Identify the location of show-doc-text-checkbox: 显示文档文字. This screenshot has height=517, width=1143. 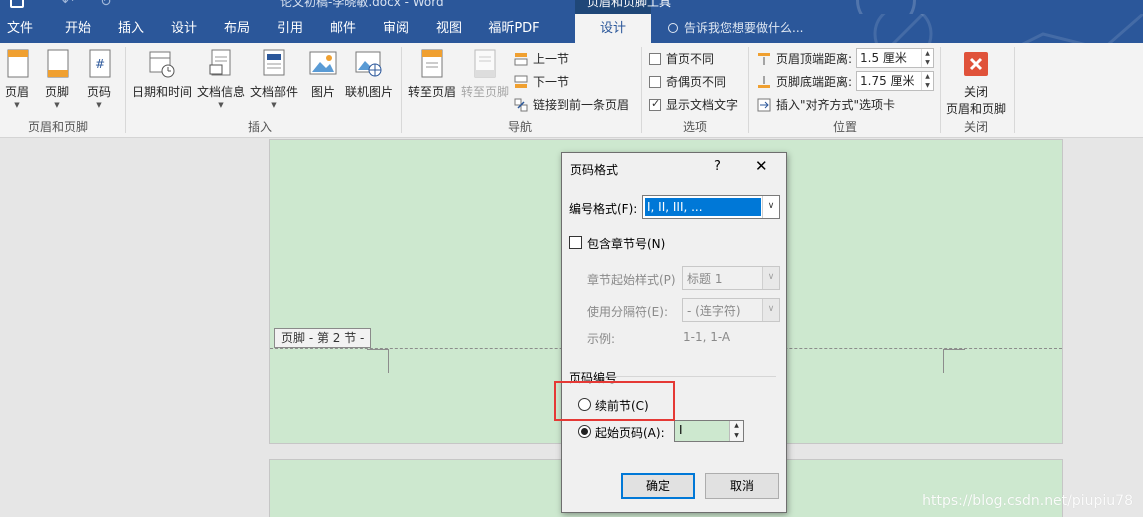
(693, 104).